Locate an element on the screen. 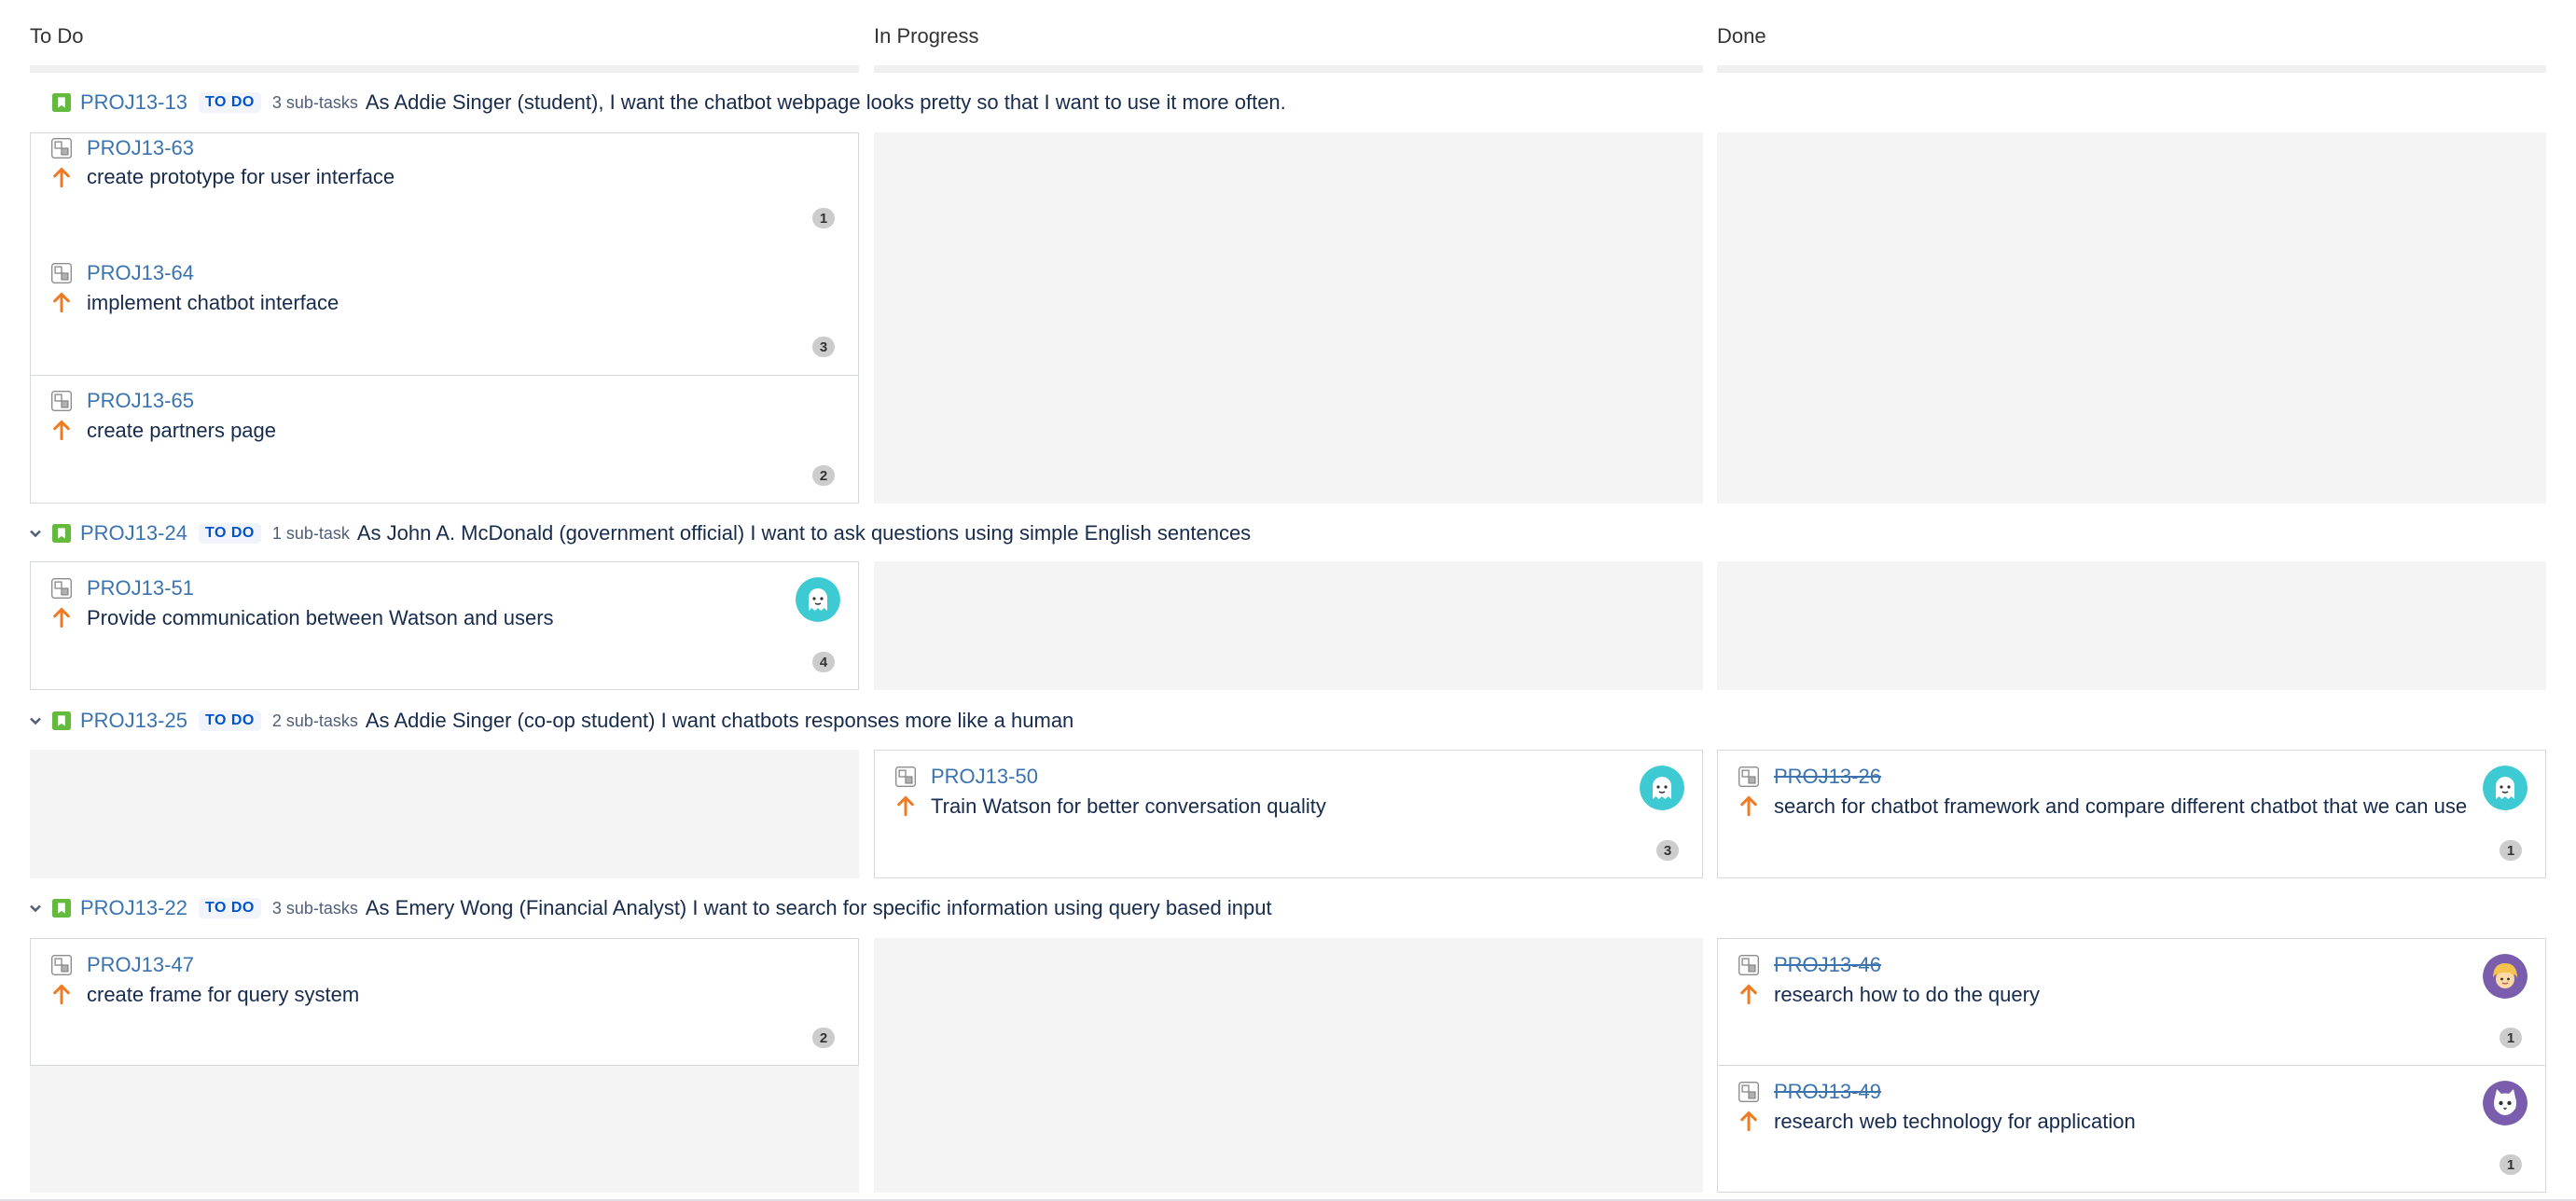 This screenshot has width=2576, height=1201. issue-key: PROJ13-65 is located at coordinates (140, 401).